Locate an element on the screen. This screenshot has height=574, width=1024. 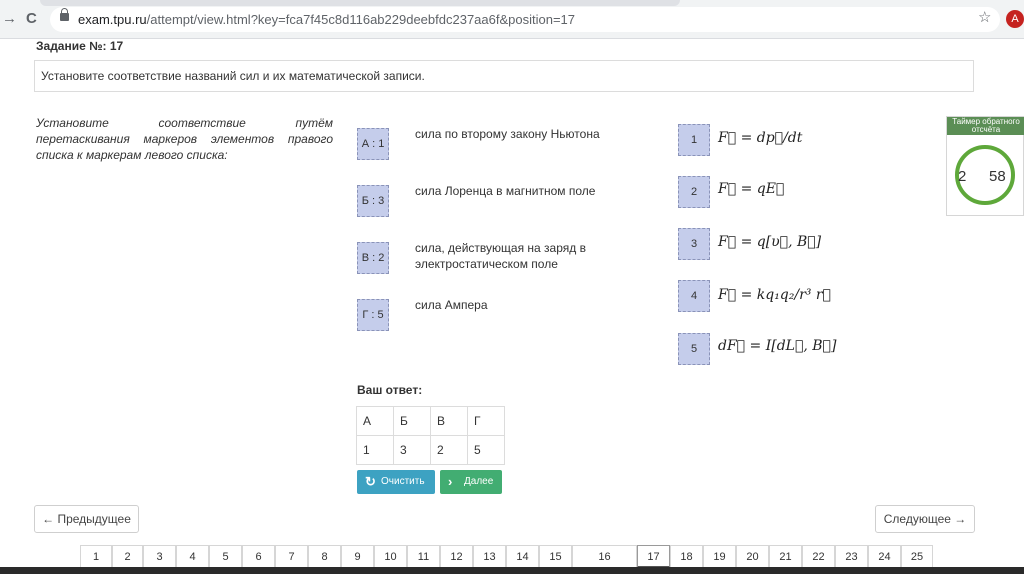
formula-3: F⃗ = q[υ⃗, B⃗] is located at coordinates (770, 242).